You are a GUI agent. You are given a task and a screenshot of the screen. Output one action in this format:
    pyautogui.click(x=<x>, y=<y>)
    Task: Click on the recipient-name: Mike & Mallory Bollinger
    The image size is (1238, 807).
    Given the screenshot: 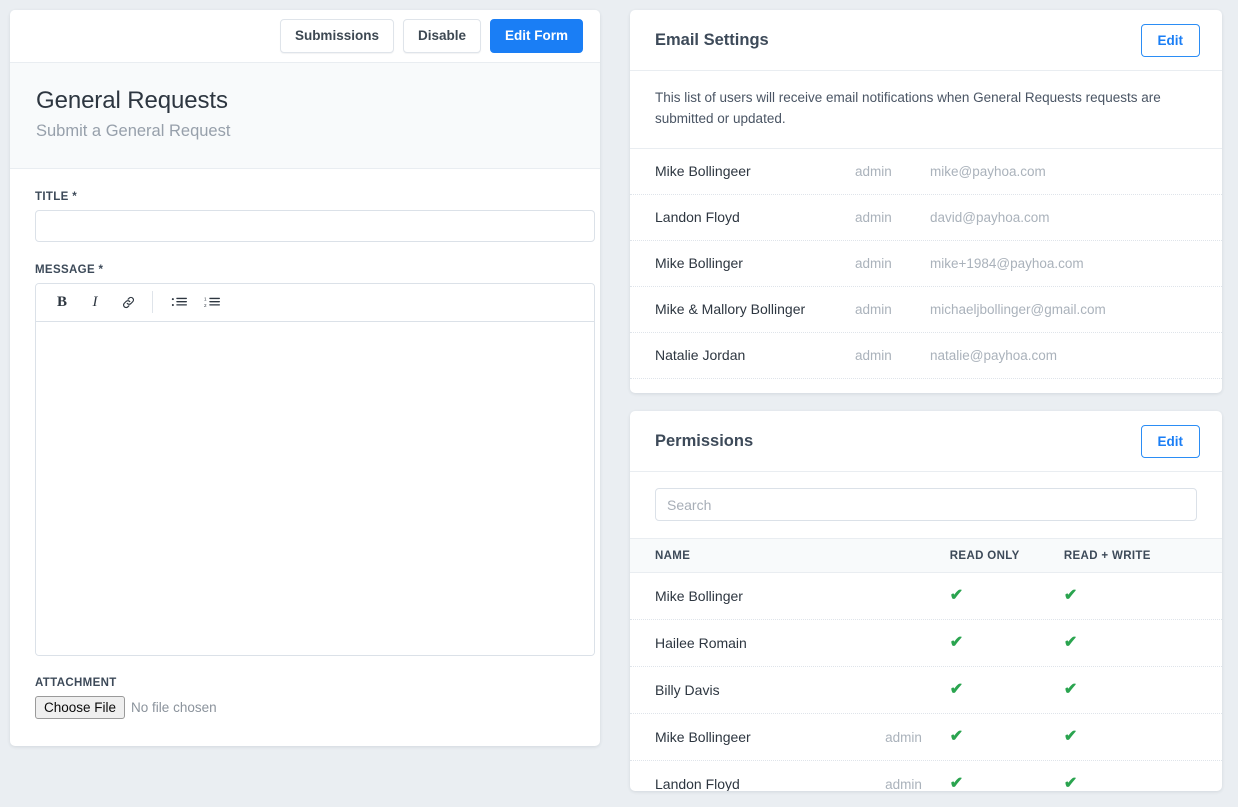 What is the action you would take?
    pyautogui.click(x=730, y=309)
    